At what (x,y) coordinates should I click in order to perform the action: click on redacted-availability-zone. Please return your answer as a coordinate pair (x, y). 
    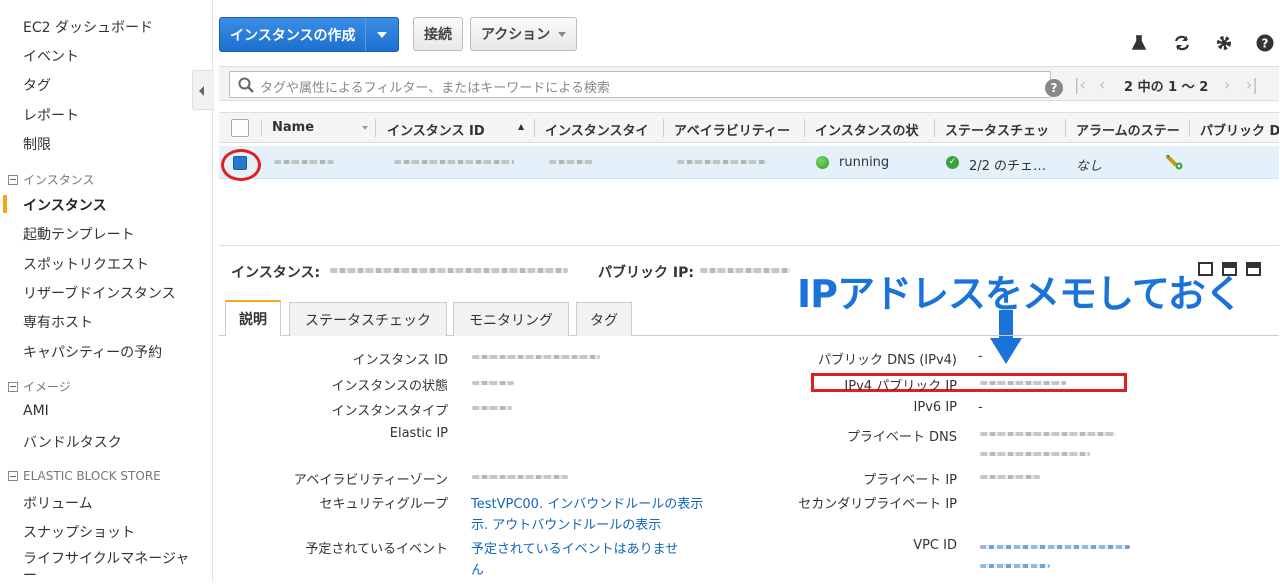
    Looking at the image, I should click on (722, 162).